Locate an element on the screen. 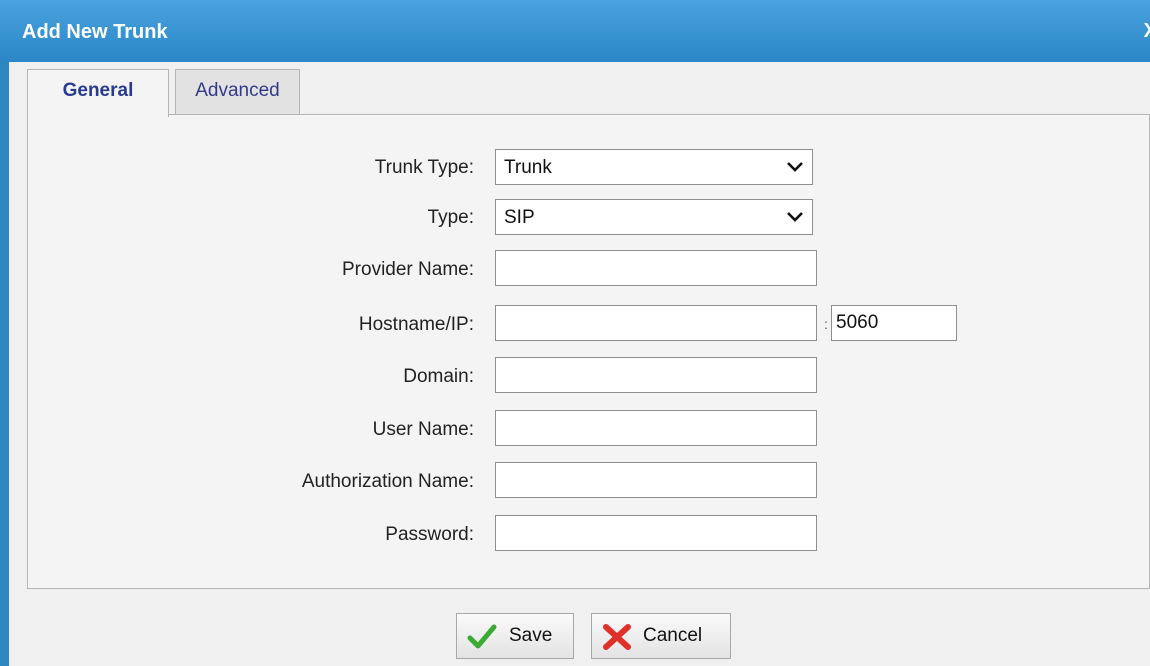  dialog-title: Add New Trunk is located at coordinates (95, 32).